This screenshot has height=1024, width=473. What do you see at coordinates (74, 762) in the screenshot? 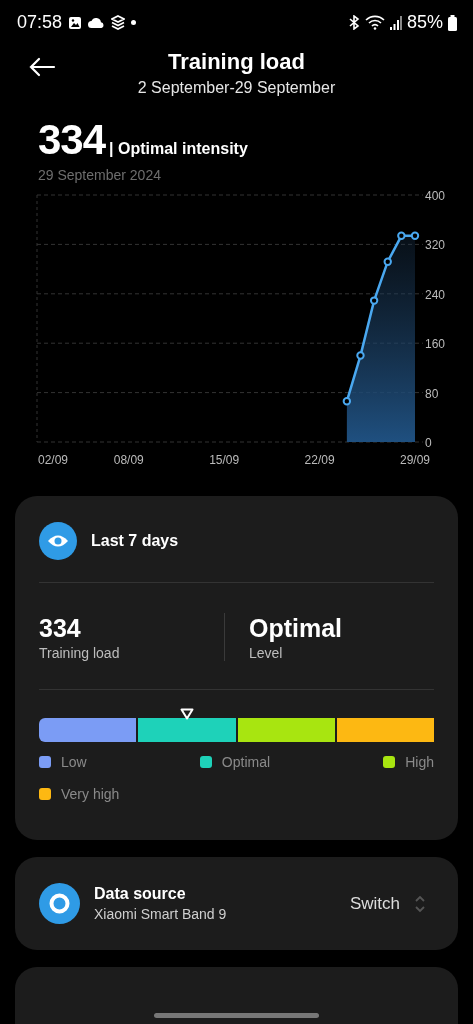
I see `legend-label: Low` at bounding box center [74, 762].